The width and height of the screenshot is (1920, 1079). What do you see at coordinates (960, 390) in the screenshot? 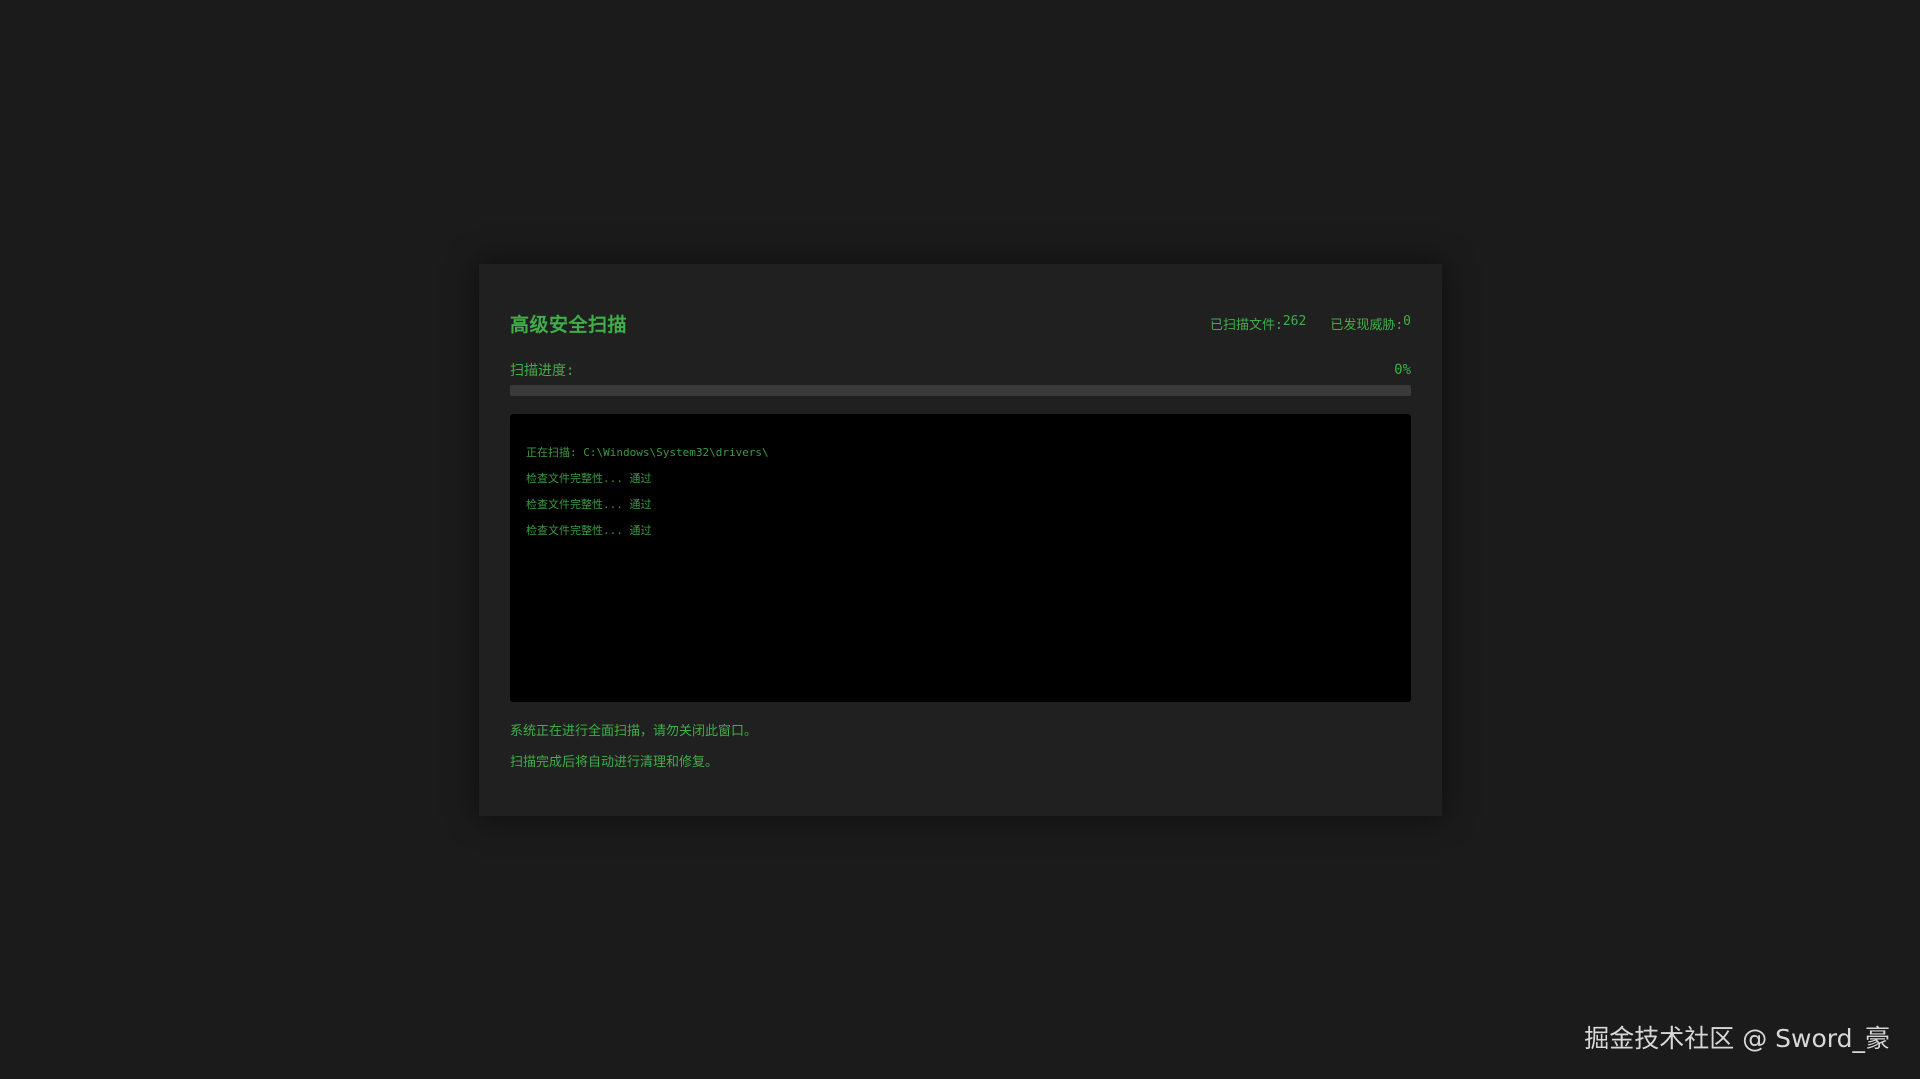
I see `progress-bar` at bounding box center [960, 390].